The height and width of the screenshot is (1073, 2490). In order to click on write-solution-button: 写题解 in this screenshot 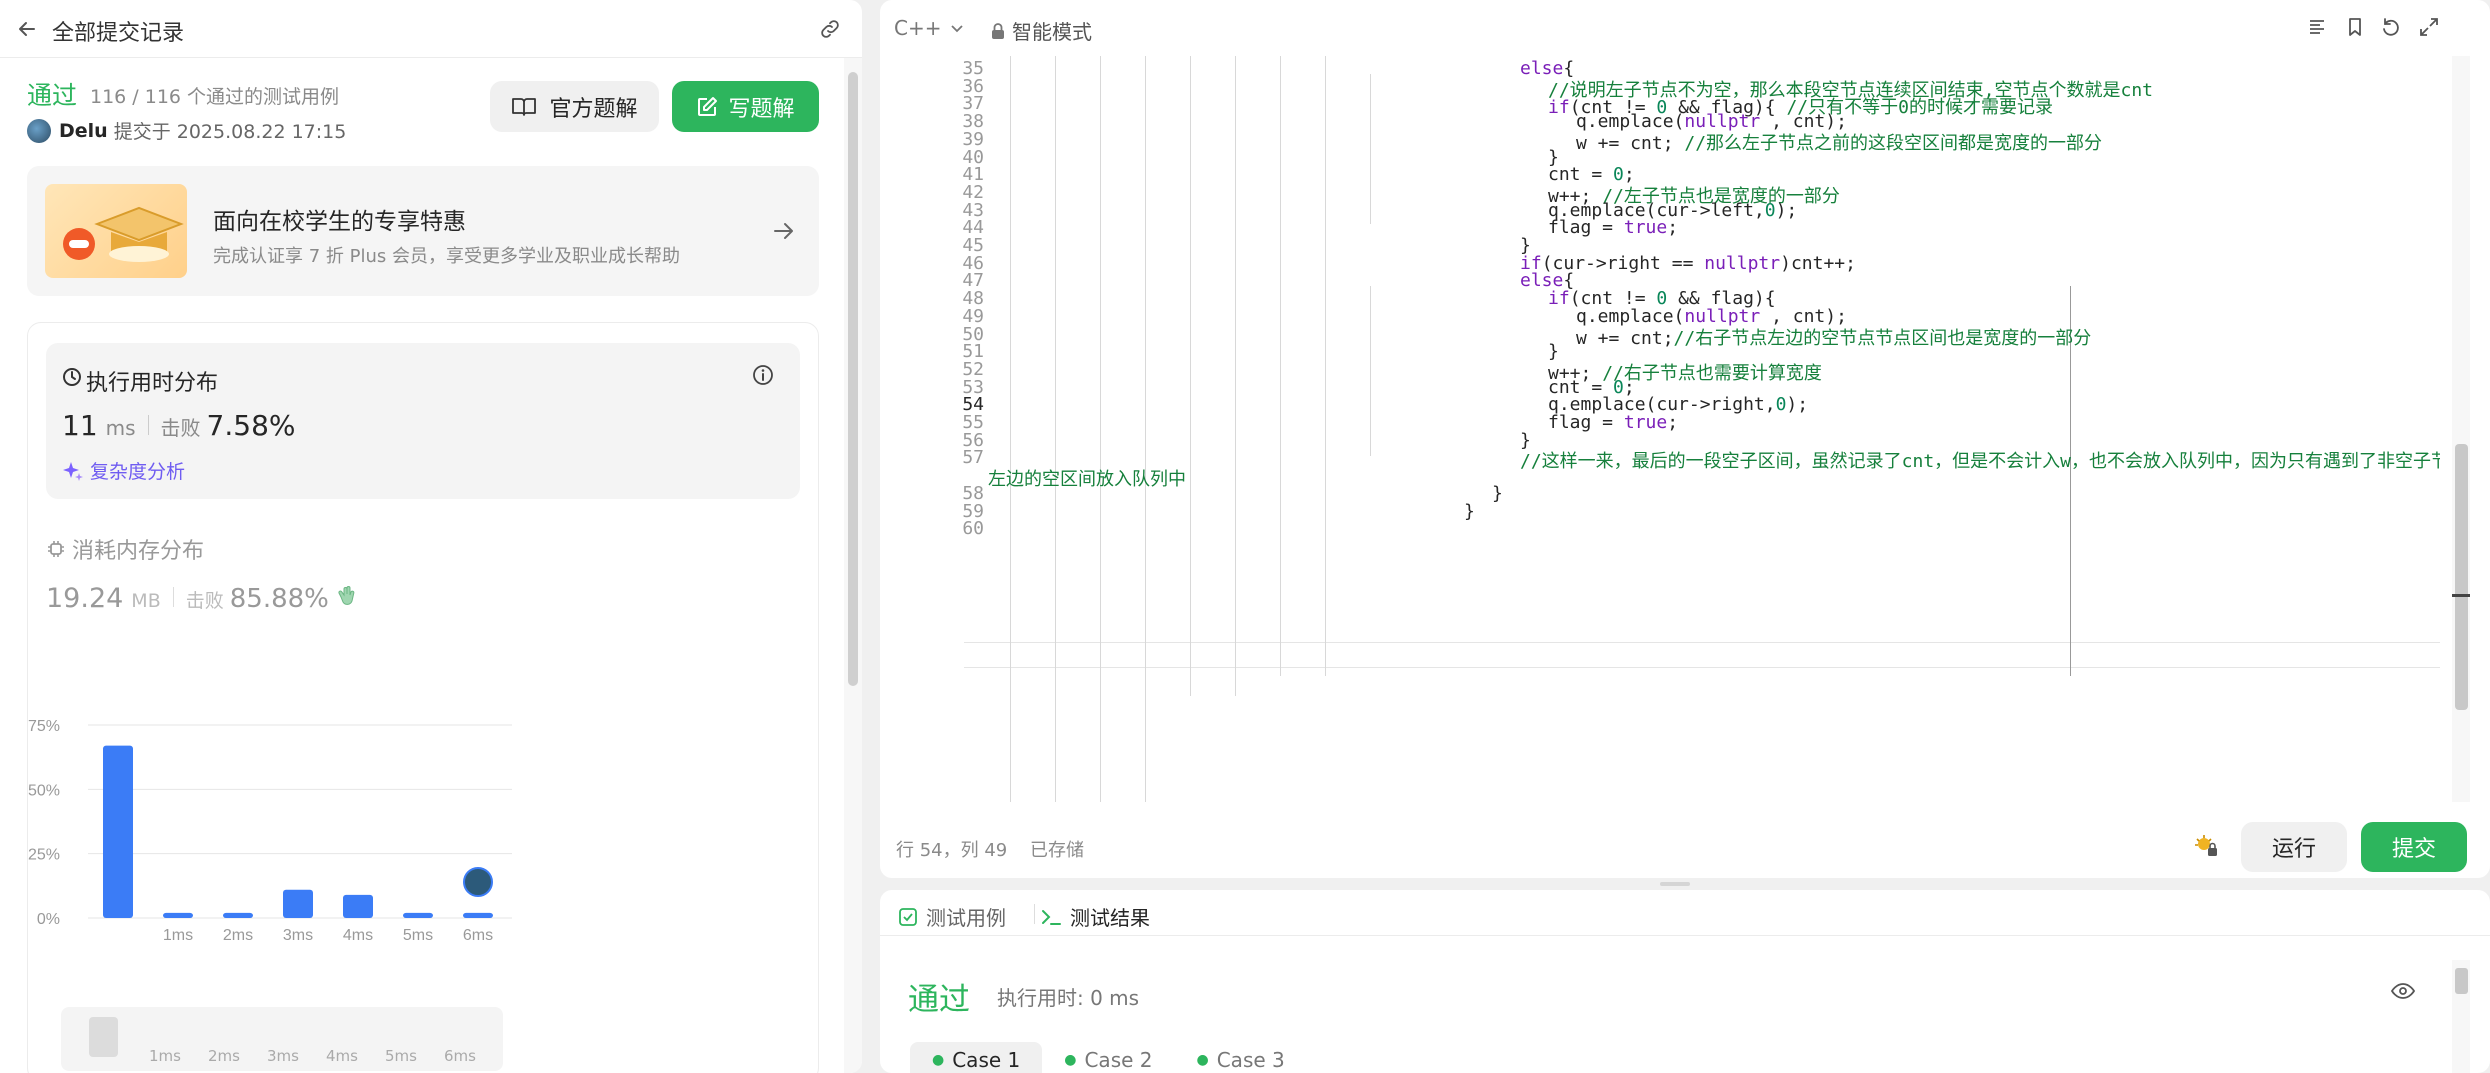, I will do `click(745, 106)`.